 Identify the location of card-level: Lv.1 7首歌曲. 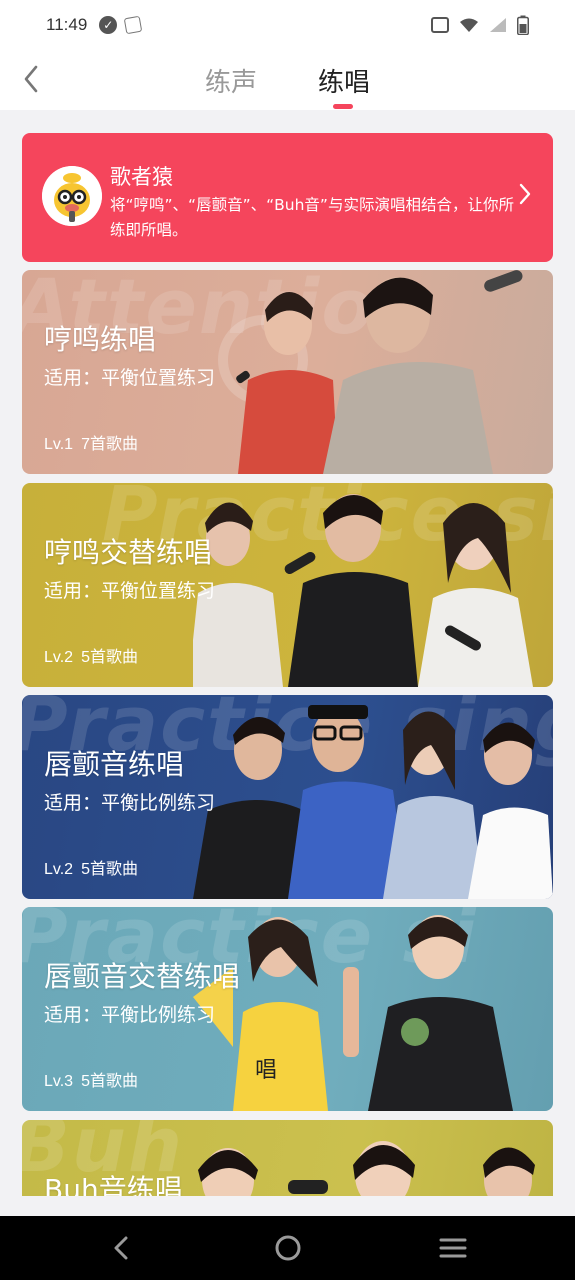
(95, 442).